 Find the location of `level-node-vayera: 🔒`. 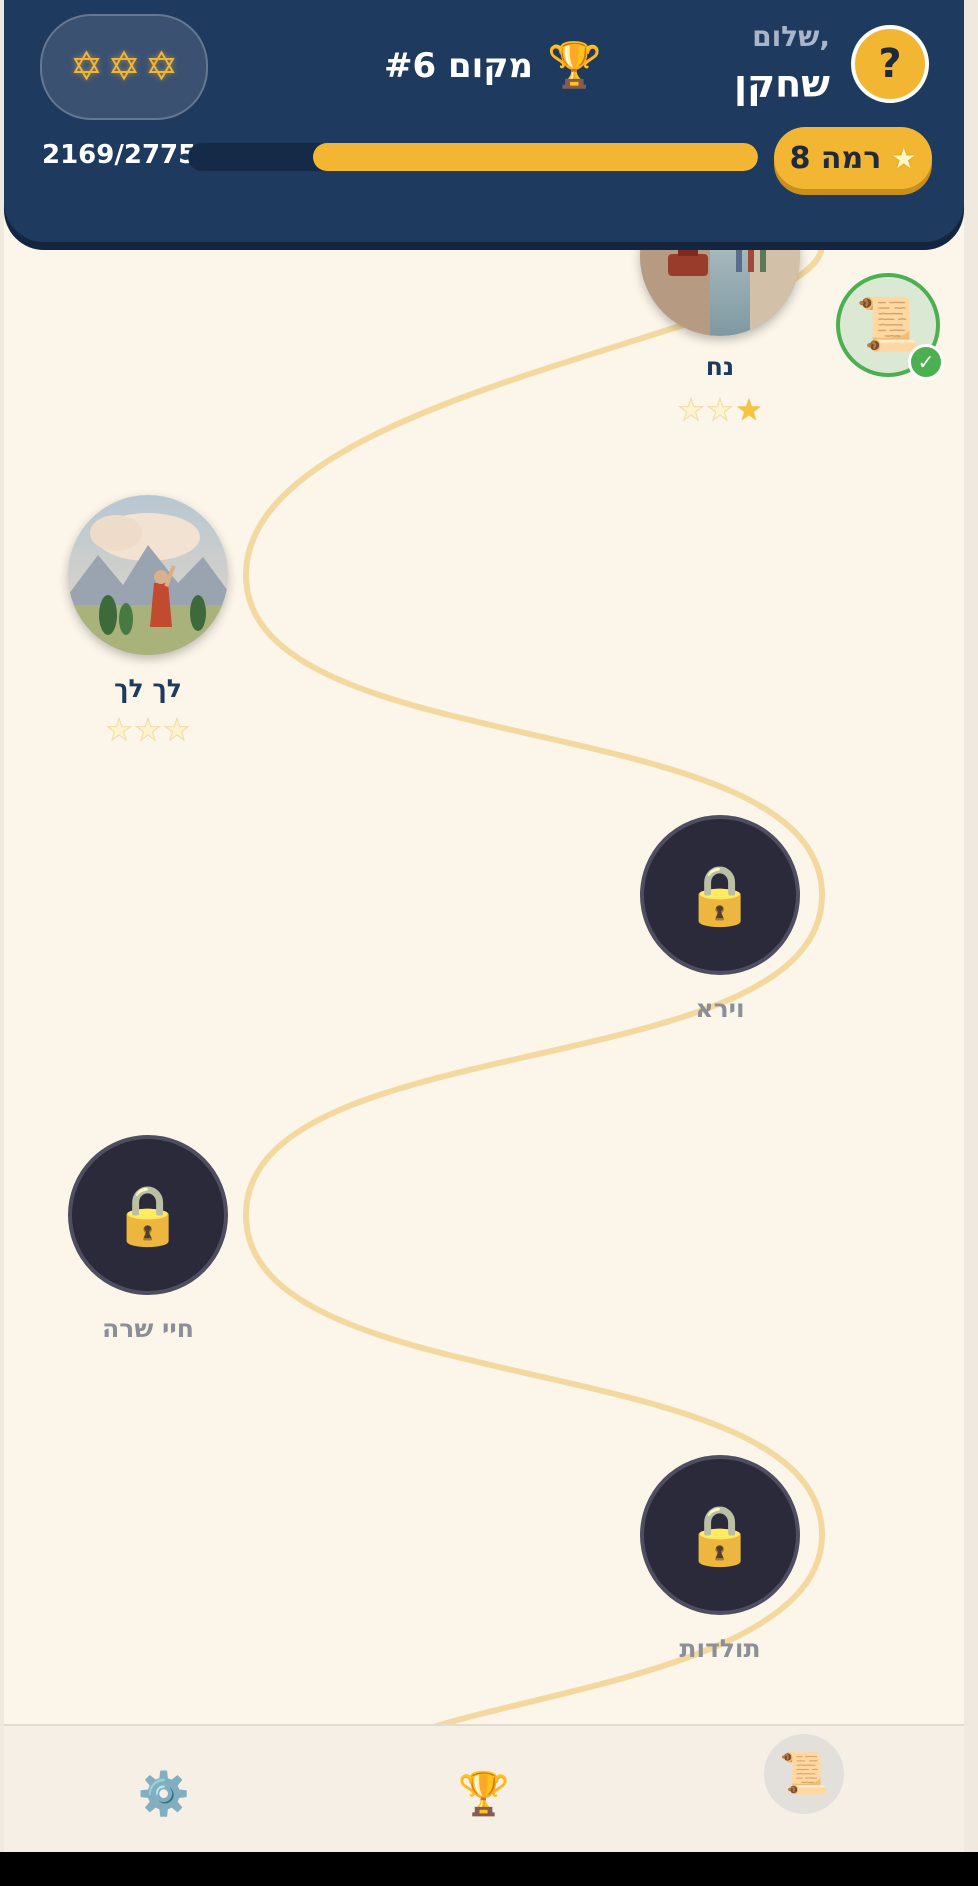

level-node-vayera: 🔒 is located at coordinates (720, 895).